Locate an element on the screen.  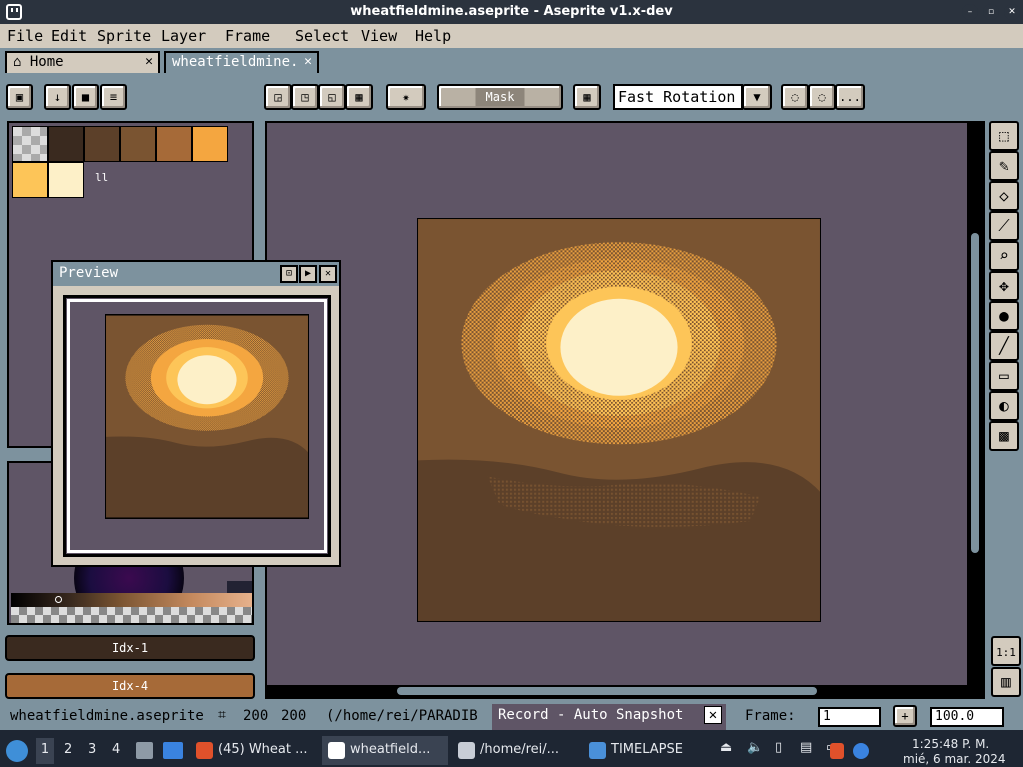
sort-icon: ↓ is located at coordinates (57, 97).